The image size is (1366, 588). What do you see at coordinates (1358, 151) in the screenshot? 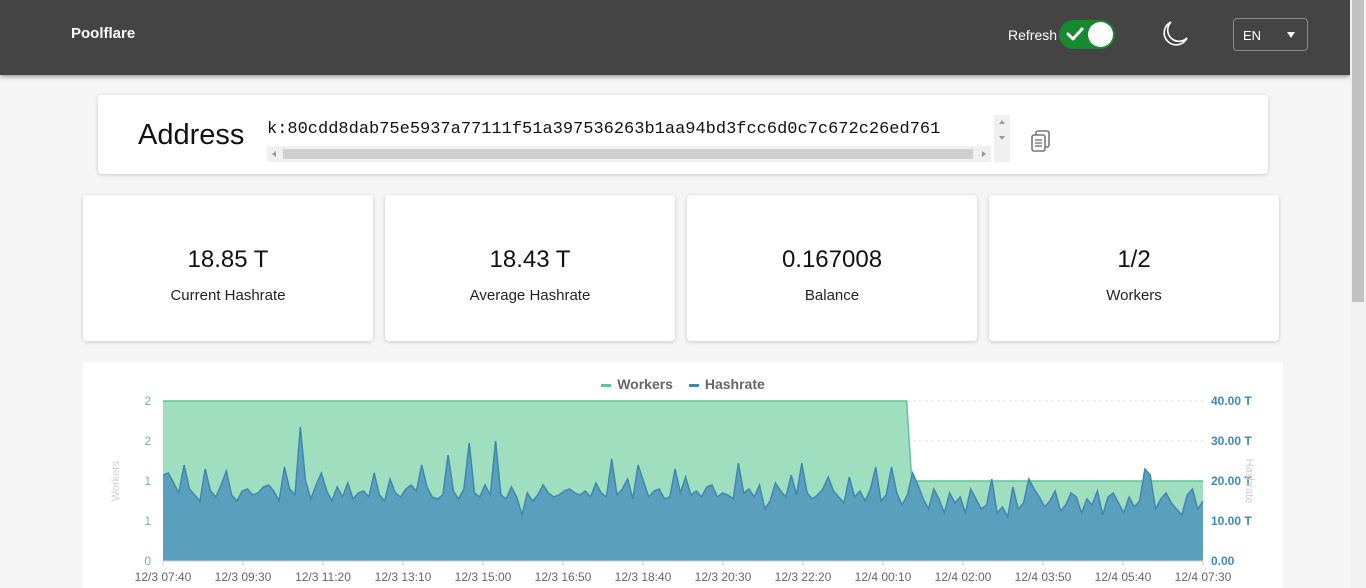
I see `page-scrollbar-thumb` at bounding box center [1358, 151].